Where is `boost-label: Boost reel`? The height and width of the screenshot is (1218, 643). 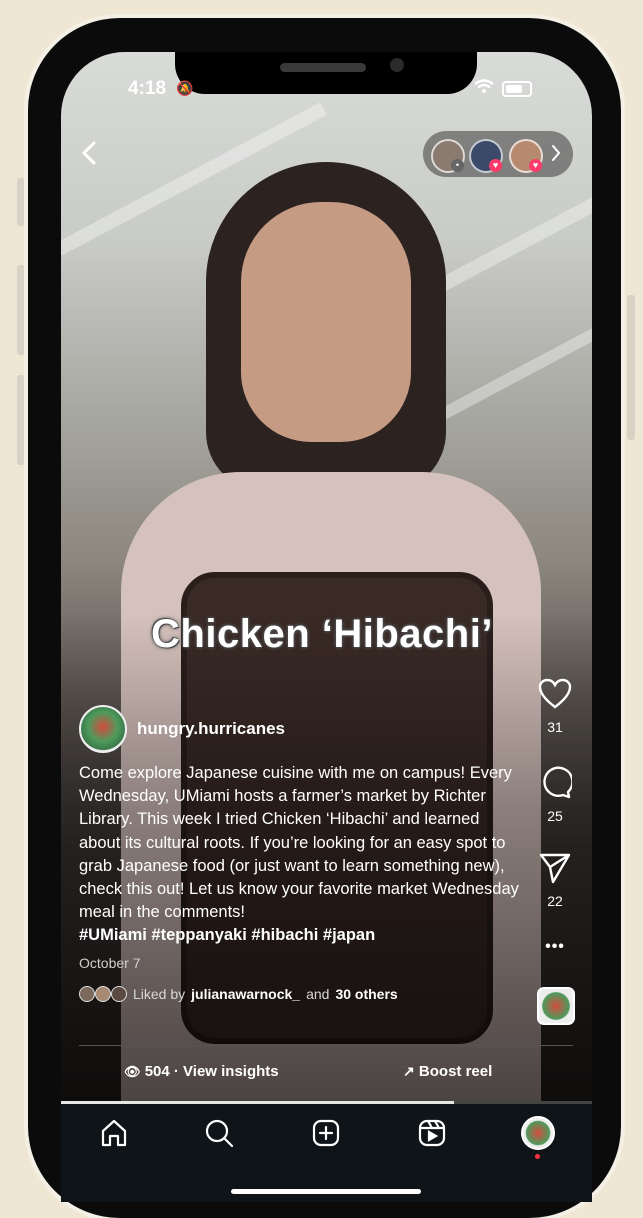 boost-label: Boost reel is located at coordinates (455, 1071).